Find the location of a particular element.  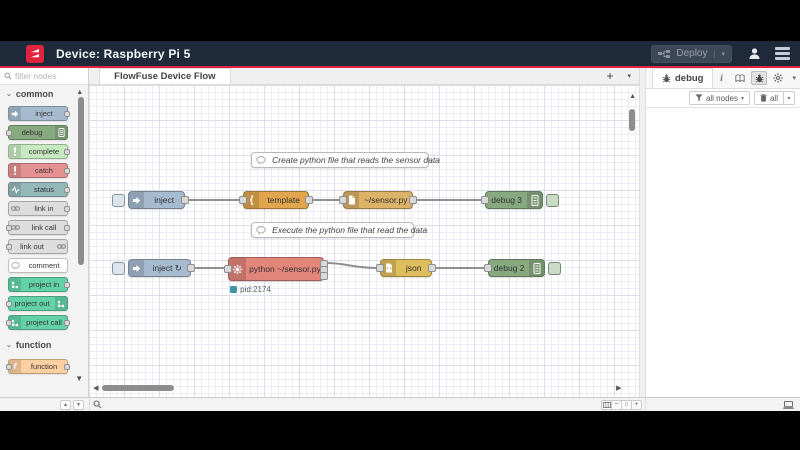

palette-node-label: project in is located at coordinates (44, 284).